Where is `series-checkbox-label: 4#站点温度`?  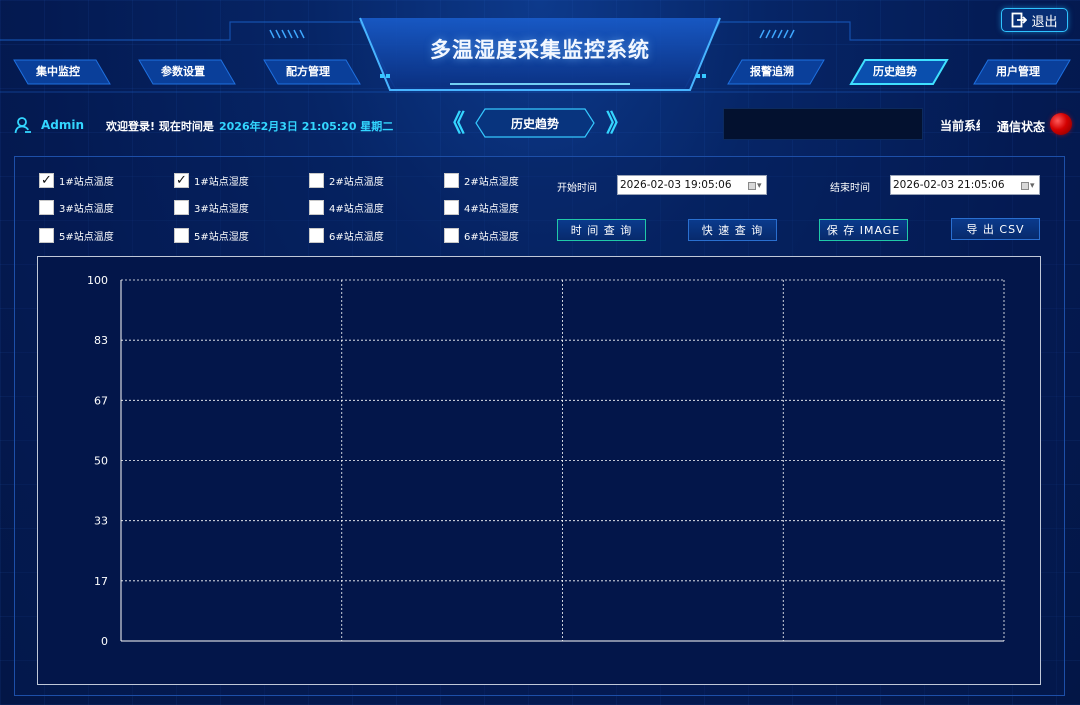 series-checkbox-label: 4#站点温度 is located at coordinates (356, 209).